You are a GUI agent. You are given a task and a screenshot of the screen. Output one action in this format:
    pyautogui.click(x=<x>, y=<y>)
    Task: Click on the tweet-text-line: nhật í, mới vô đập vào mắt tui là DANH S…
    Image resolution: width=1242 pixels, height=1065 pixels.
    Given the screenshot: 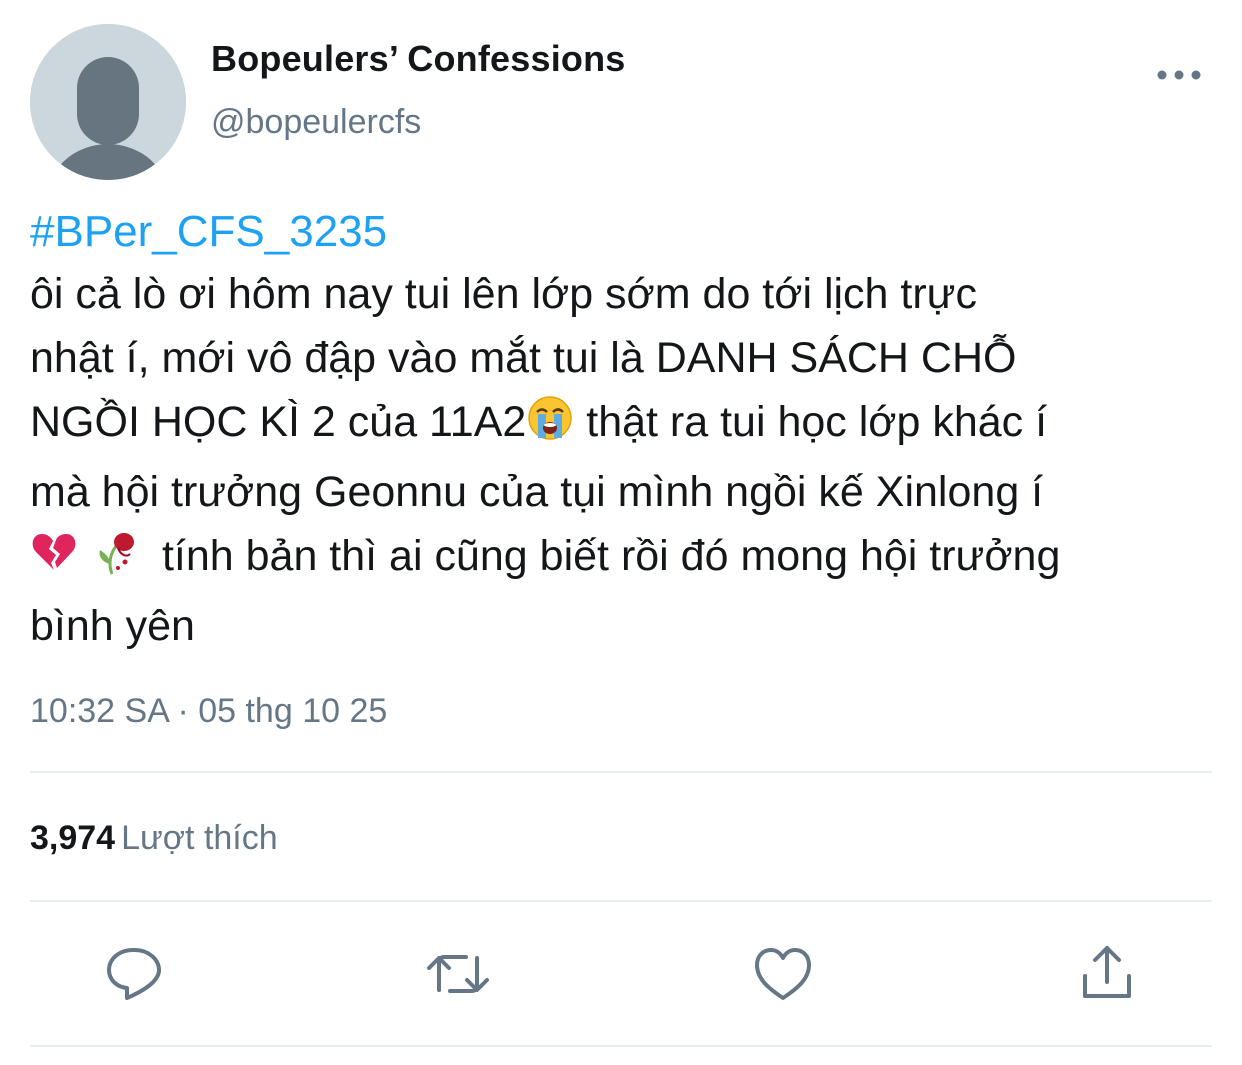 What is the action you would take?
    pyautogui.click(x=523, y=358)
    